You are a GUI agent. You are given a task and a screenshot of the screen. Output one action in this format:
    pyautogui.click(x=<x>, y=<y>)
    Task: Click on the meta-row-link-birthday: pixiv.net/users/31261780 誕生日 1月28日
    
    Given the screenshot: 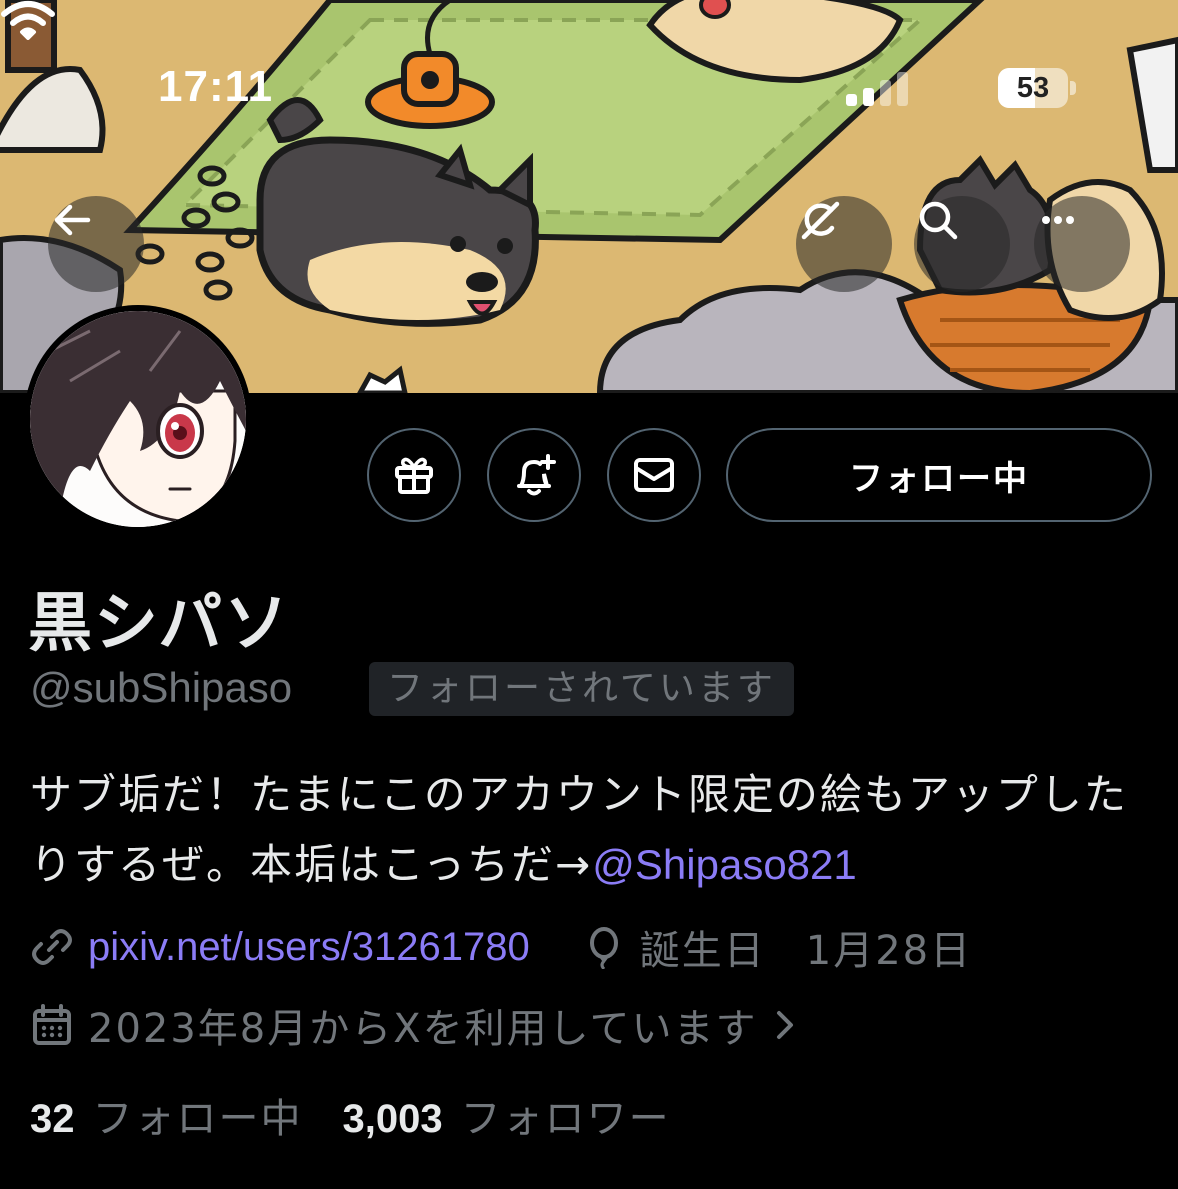 What is the action you would take?
    pyautogui.click(x=501, y=947)
    